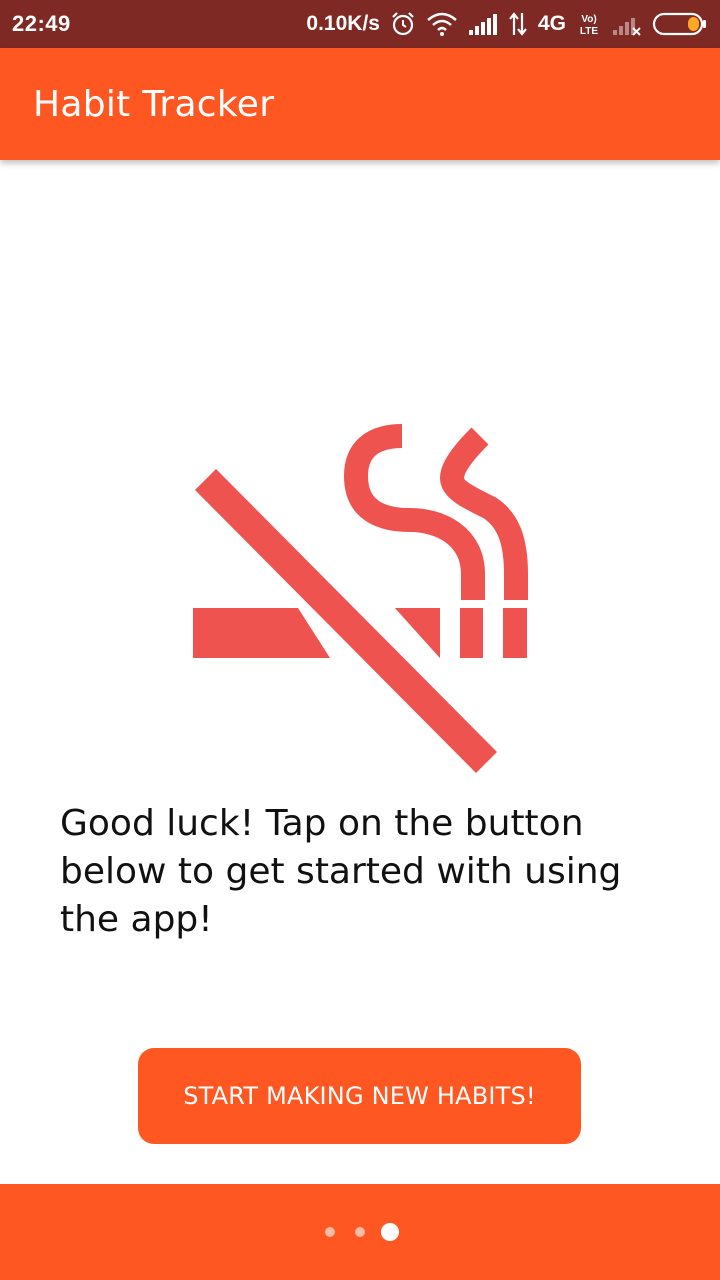 The image size is (720, 1280). What do you see at coordinates (390, 1232) in the screenshot?
I see `page-indicator-dot-3-active` at bounding box center [390, 1232].